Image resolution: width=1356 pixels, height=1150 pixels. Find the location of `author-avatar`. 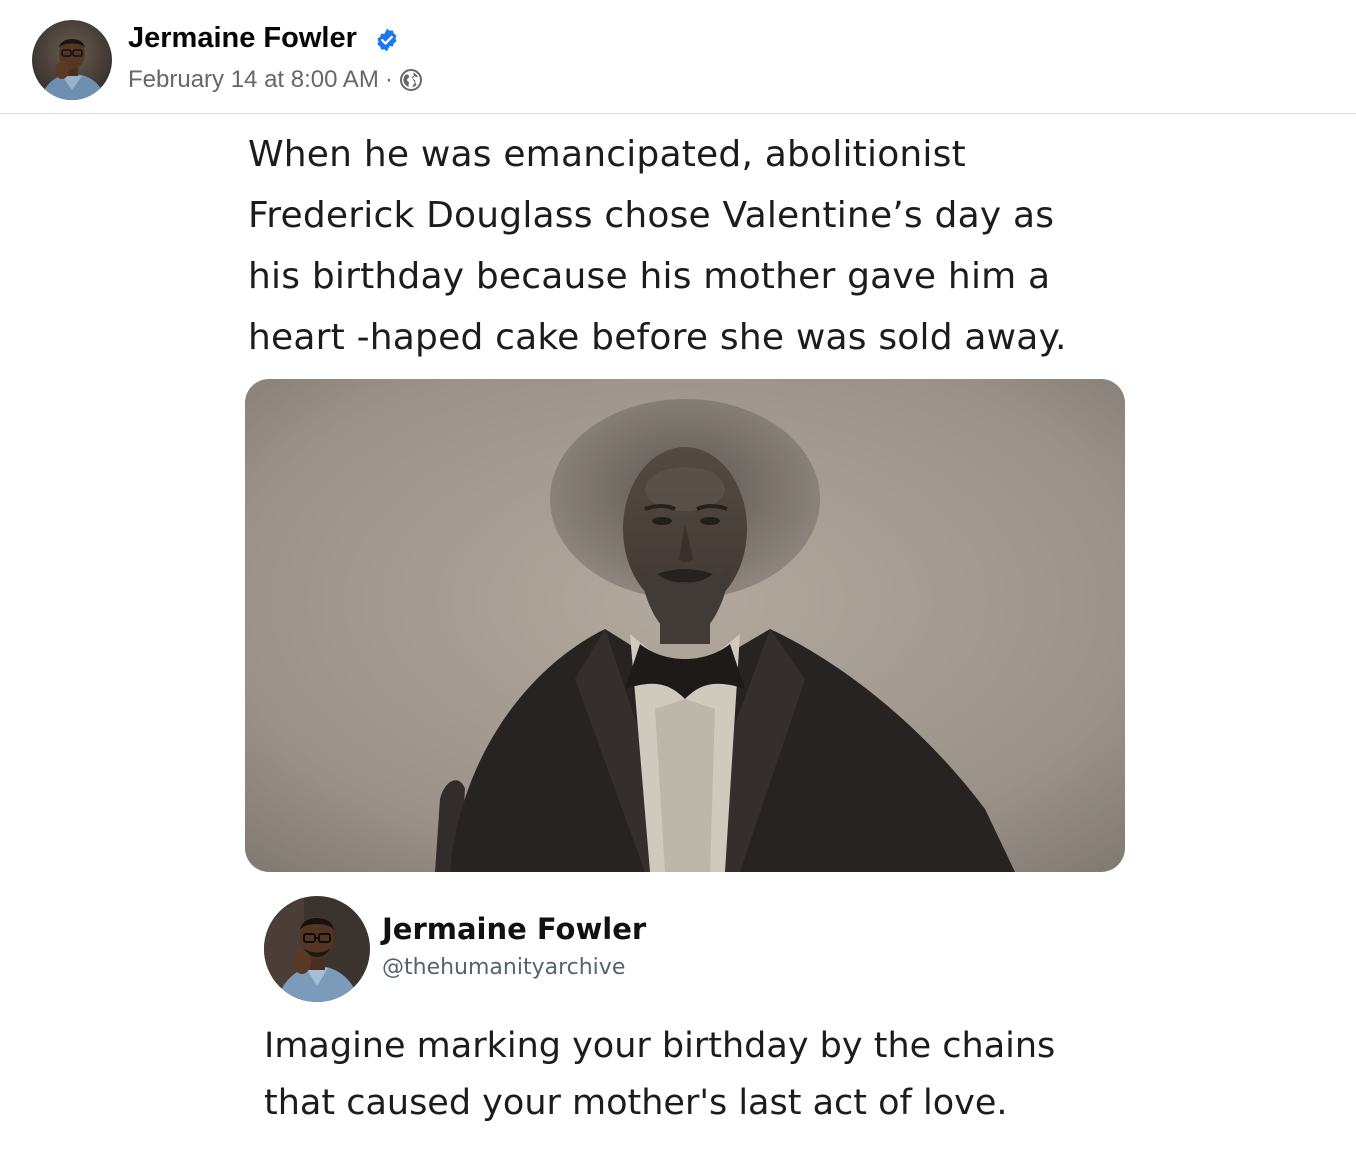

author-avatar is located at coordinates (72, 60).